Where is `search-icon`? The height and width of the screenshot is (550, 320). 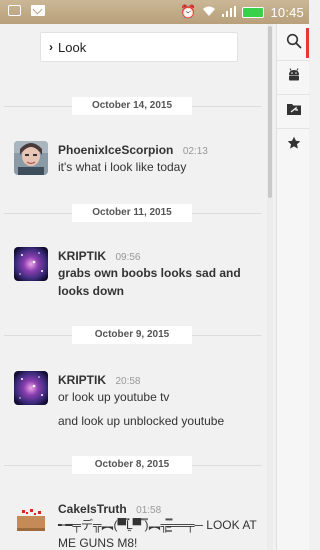 search-icon is located at coordinates (294, 43).